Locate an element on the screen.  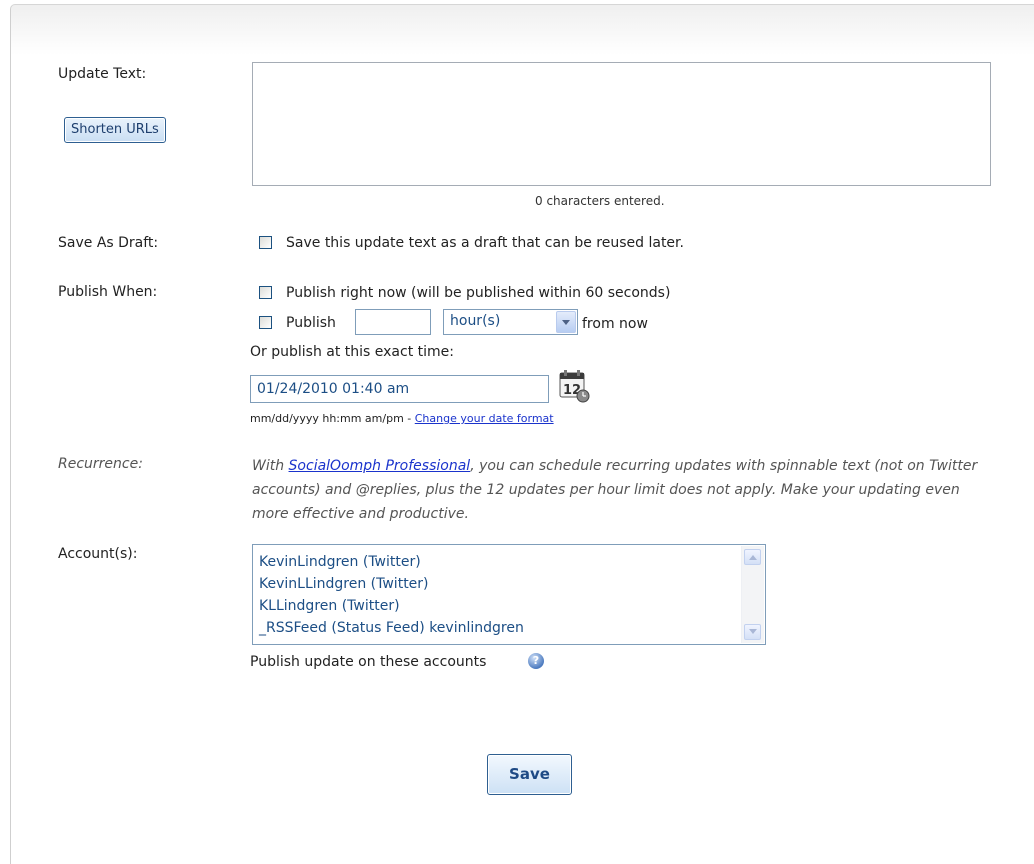
account-item: KevinLLindgren (Twitter) is located at coordinates (391, 584).